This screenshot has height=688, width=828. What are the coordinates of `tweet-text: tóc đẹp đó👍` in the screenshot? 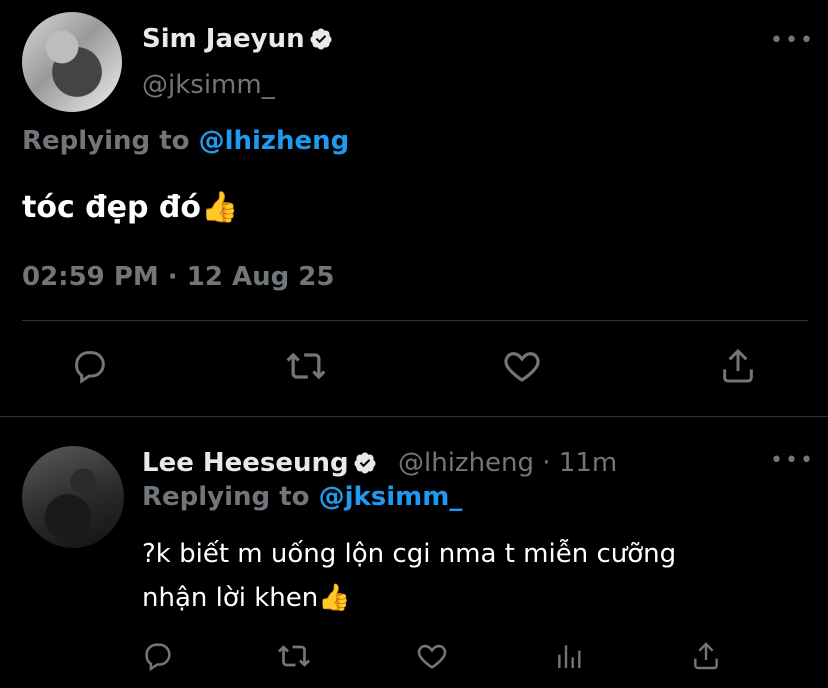 It's located at (130, 207).